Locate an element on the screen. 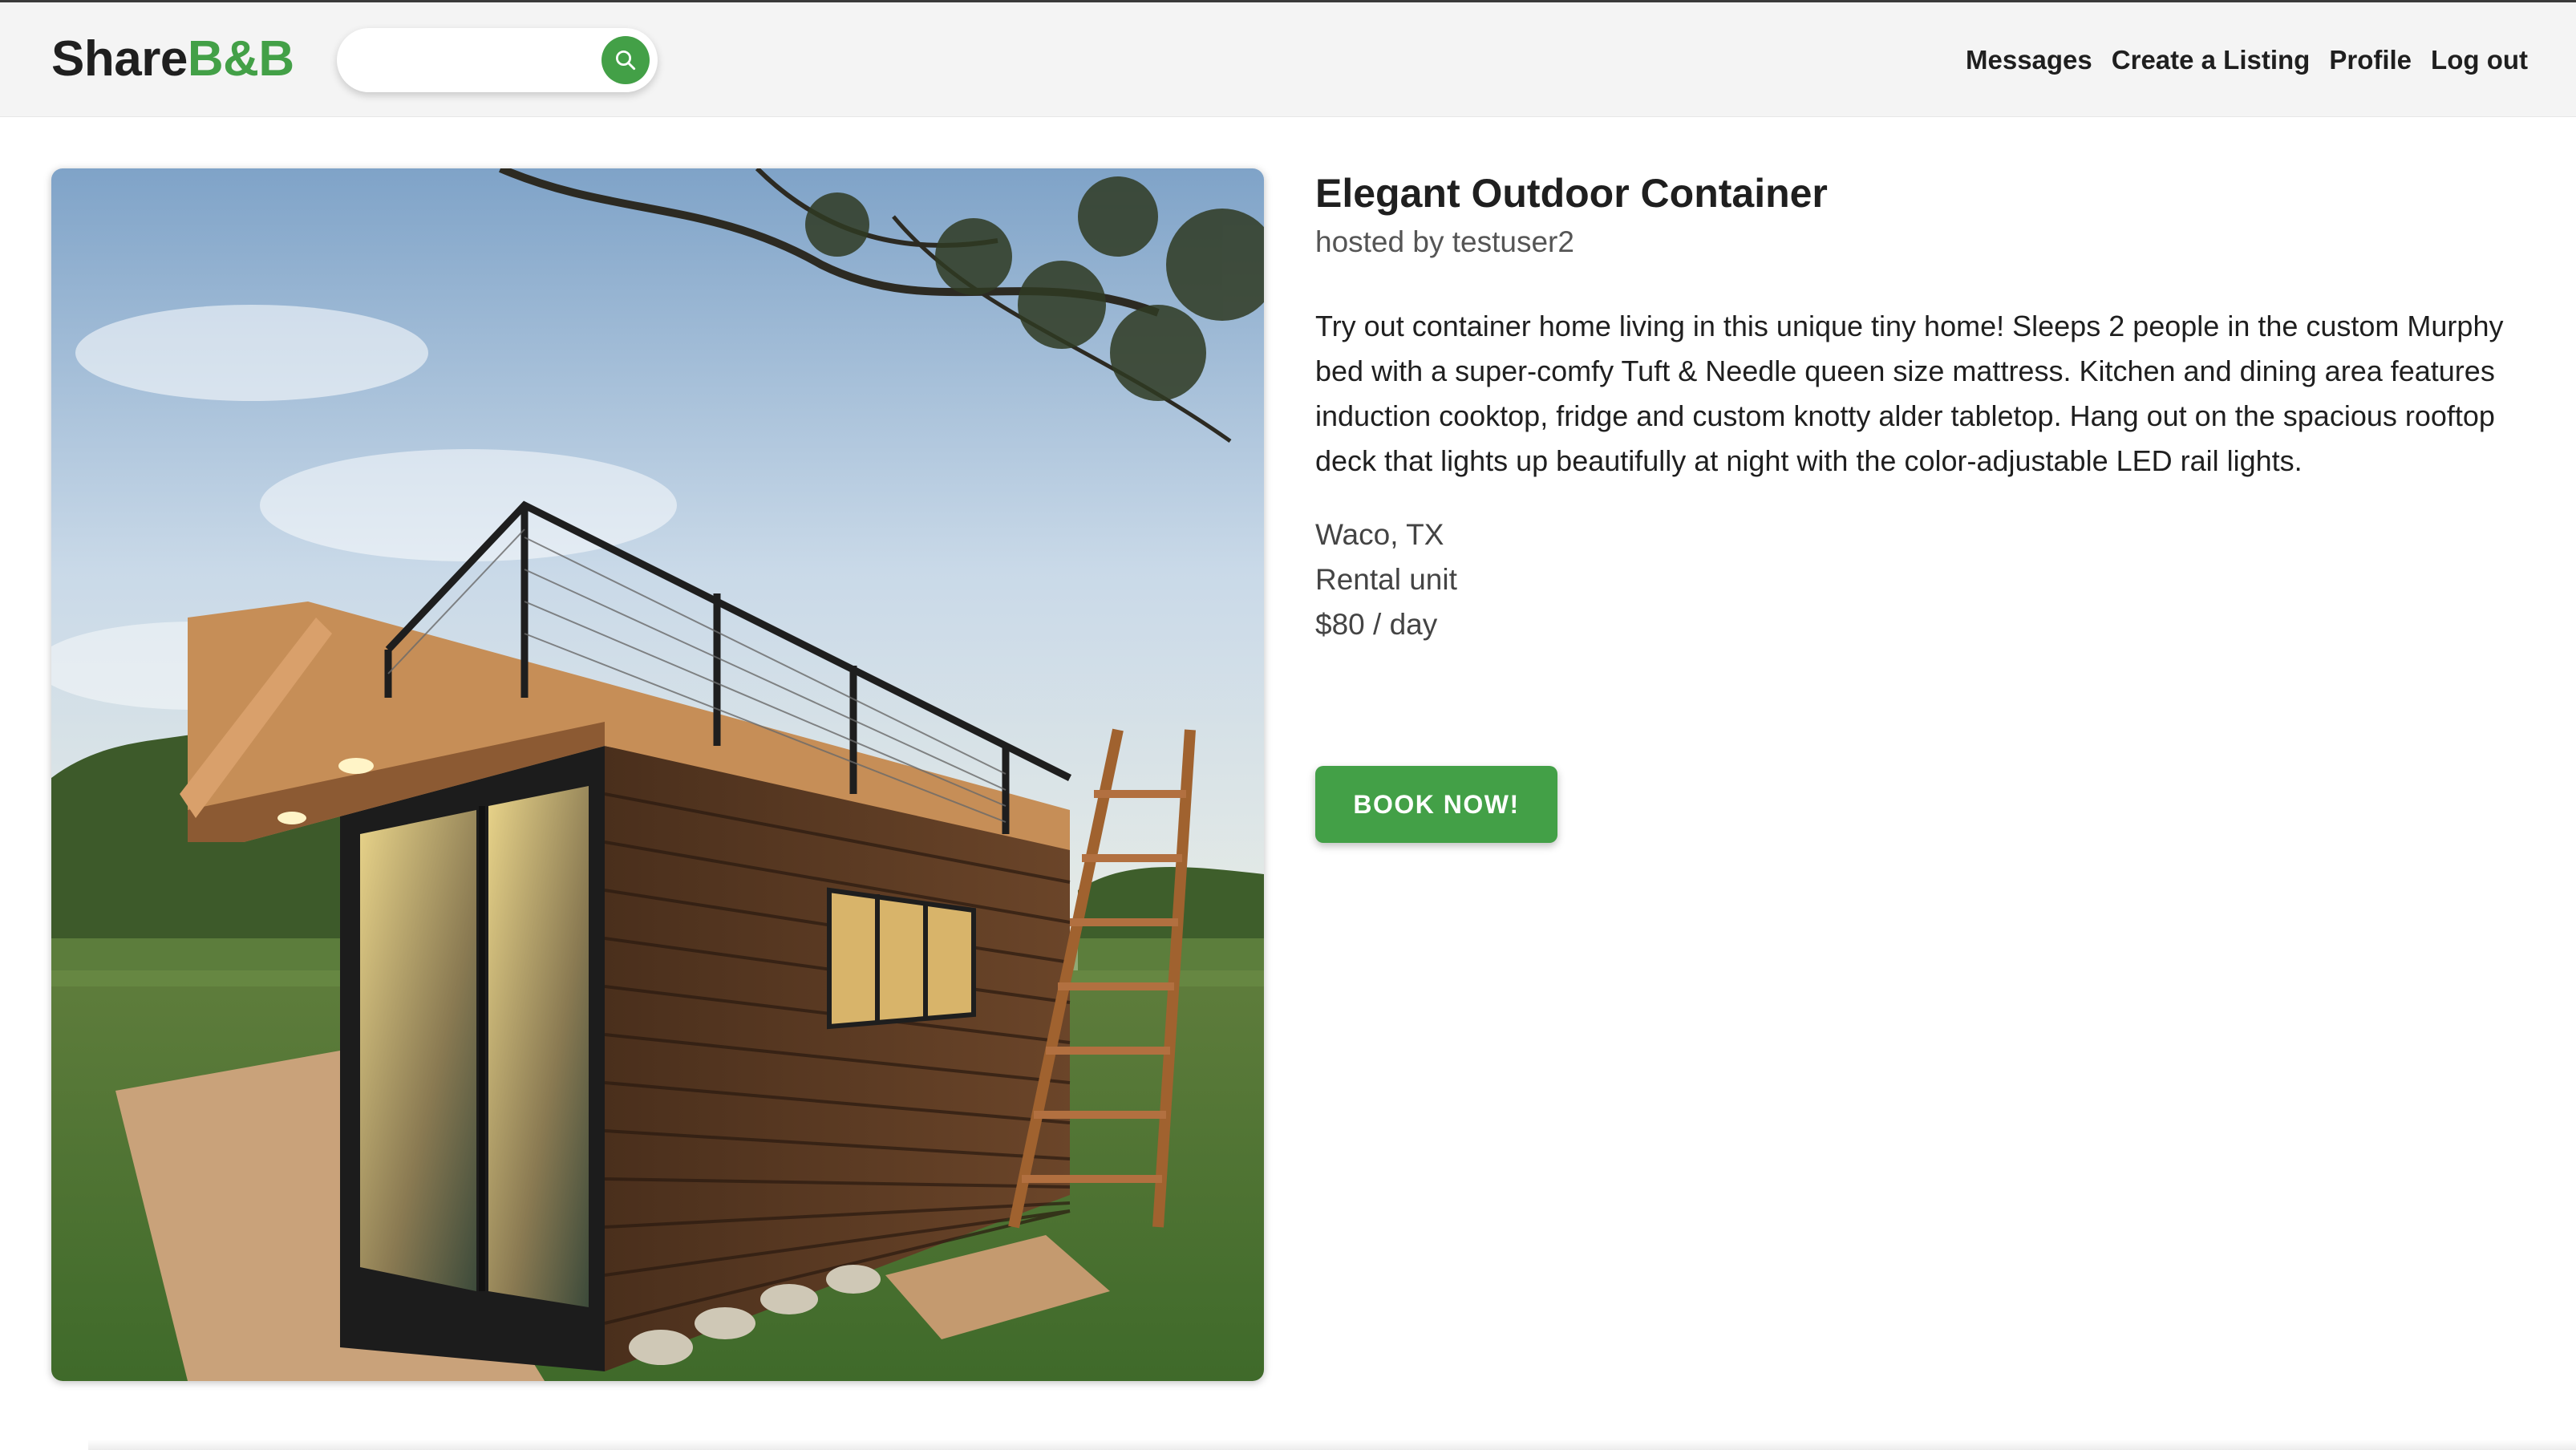  bottom-divider is located at coordinates (1332, 1445).